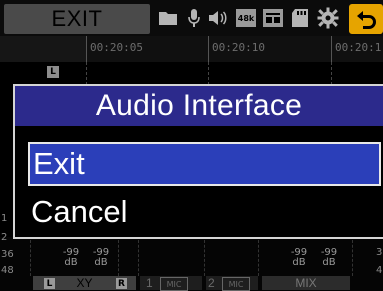 The image size is (383, 291). What do you see at coordinates (191, 49) in the screenshot?
I see `timeline: 00:20:05 00:20:10 00:20:1` at bounding box center [191, 49].